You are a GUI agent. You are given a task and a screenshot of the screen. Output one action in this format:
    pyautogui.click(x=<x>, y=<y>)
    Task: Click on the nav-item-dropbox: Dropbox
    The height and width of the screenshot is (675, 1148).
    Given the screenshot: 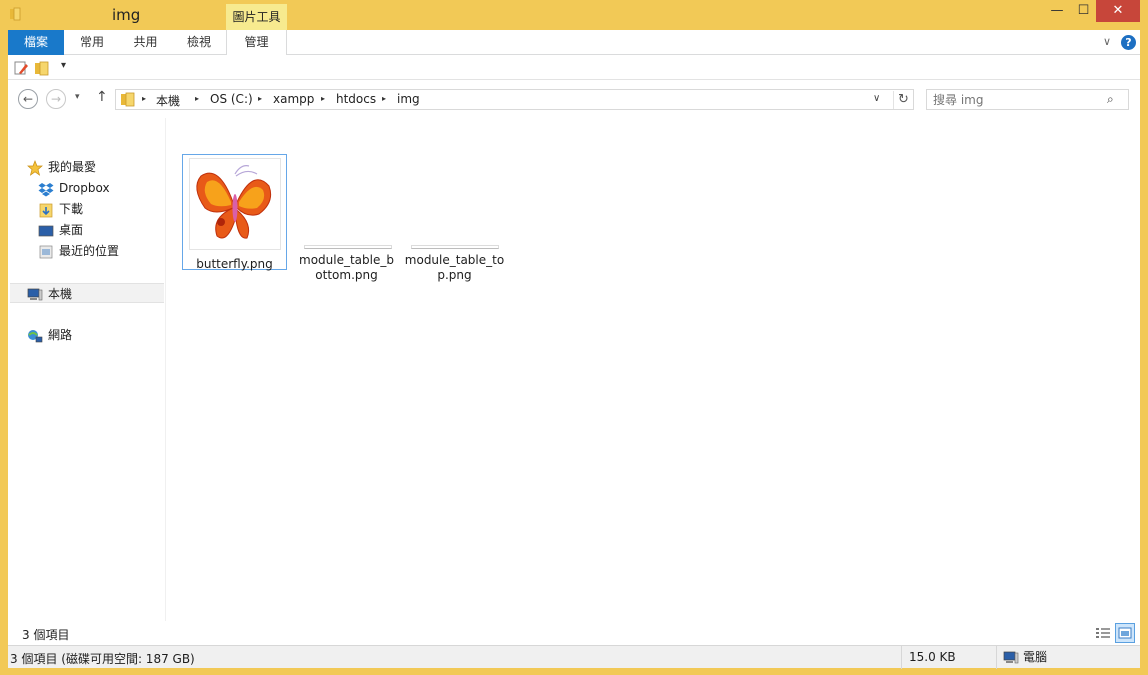 What is the action you would take?
    pyautogui.click(x=74, y=188)
    